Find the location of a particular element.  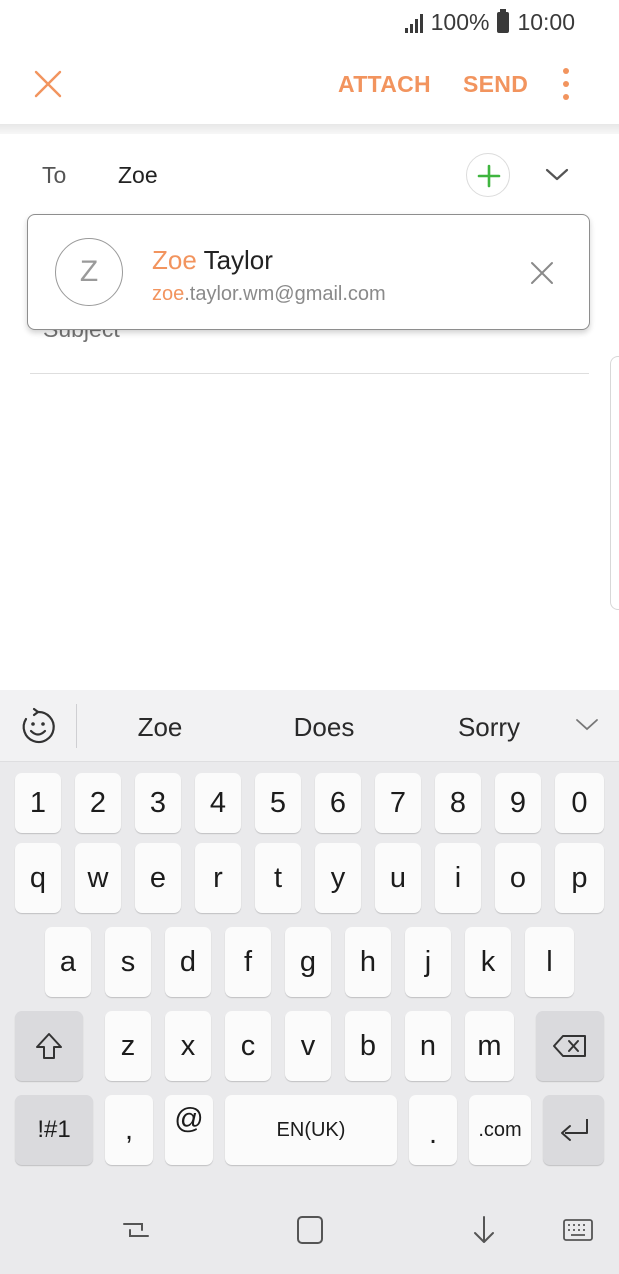

shift-icon is located at coordinates (49, 1046).